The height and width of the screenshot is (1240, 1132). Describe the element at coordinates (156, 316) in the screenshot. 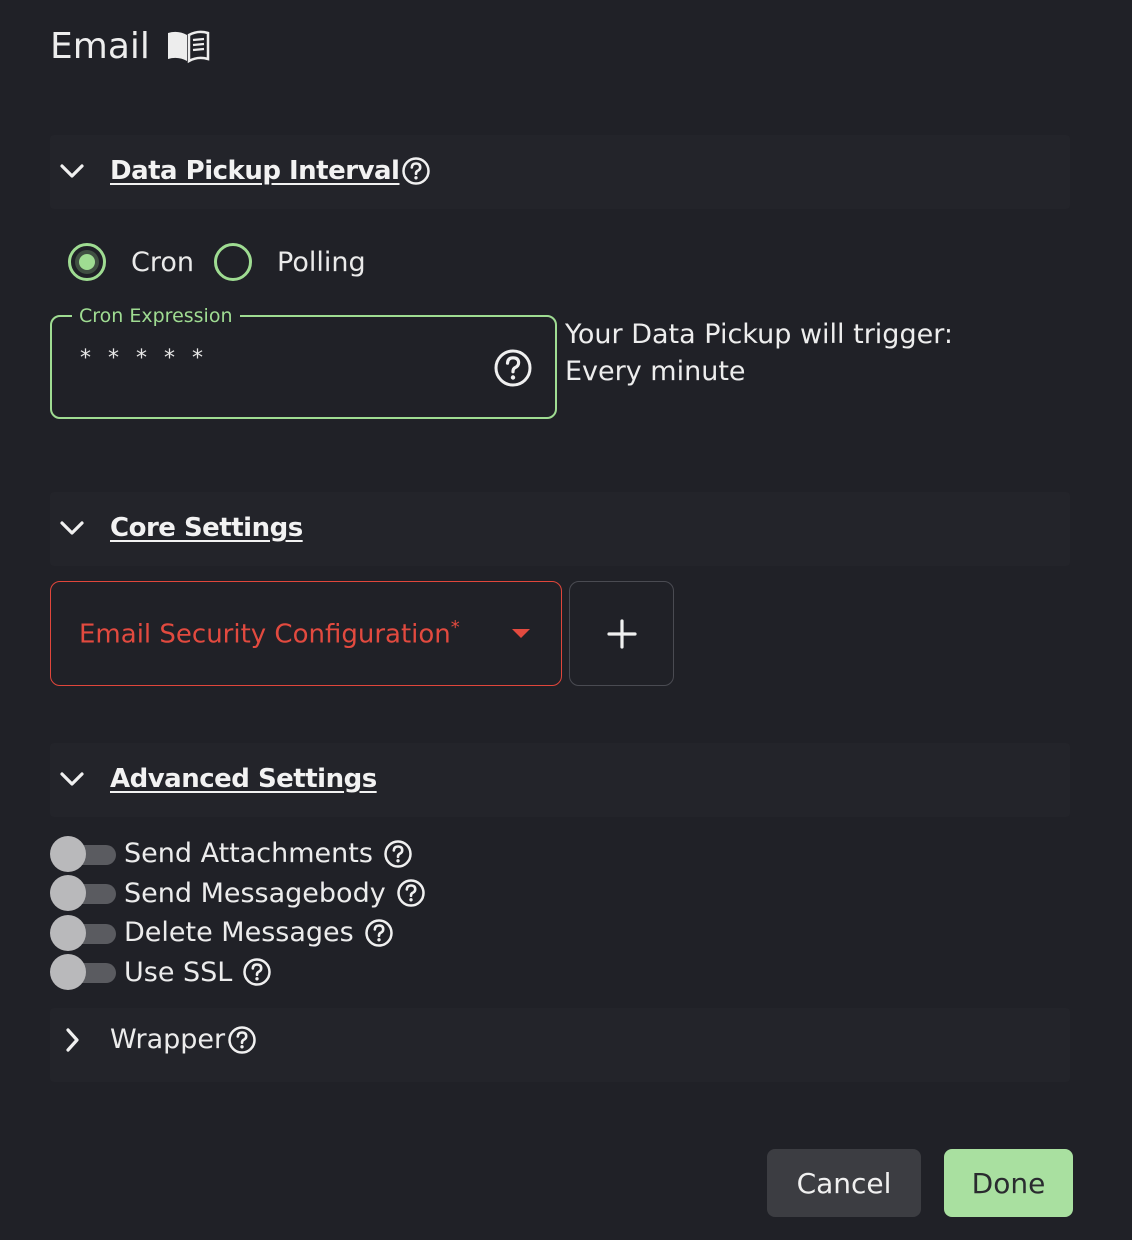

I see `cron-expression-label: Cron Expression` at that location.